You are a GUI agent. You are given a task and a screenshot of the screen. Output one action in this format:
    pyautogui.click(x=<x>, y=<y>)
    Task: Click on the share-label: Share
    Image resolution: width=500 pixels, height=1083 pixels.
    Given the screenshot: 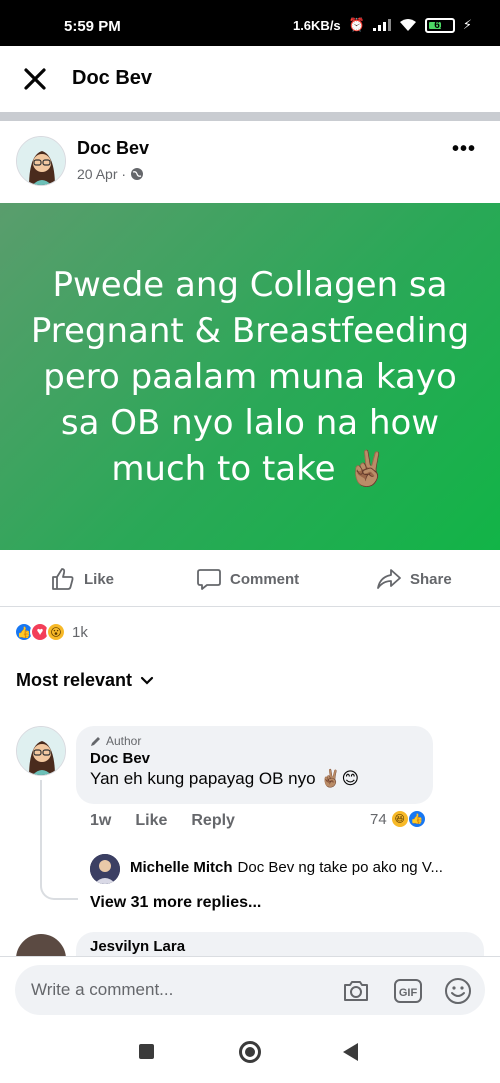 What is the action you would take?
    pyautogui.click(x=431, y=579)
    